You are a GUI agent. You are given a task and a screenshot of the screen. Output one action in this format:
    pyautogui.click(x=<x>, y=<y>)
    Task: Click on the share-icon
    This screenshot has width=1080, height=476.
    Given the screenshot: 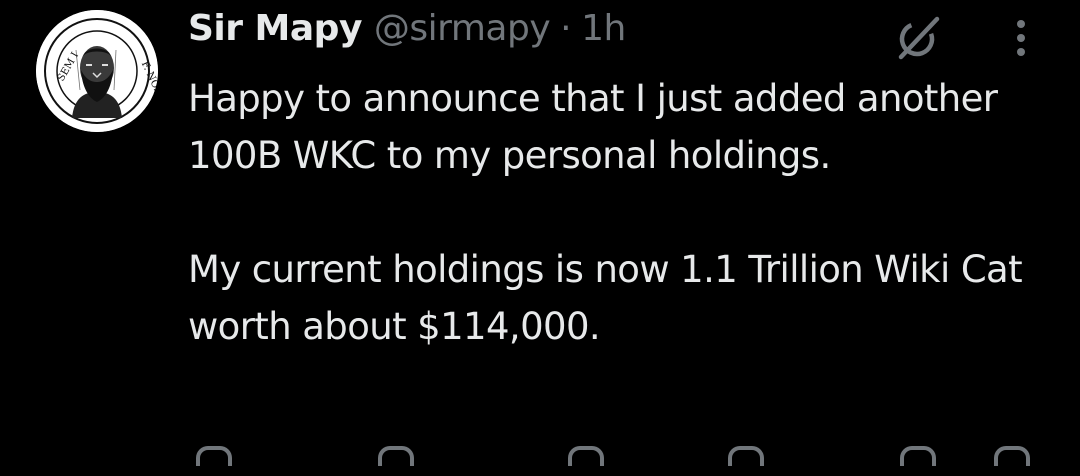 What is the action you would take?
    pyautogui.click(x=1012, y=456)
    